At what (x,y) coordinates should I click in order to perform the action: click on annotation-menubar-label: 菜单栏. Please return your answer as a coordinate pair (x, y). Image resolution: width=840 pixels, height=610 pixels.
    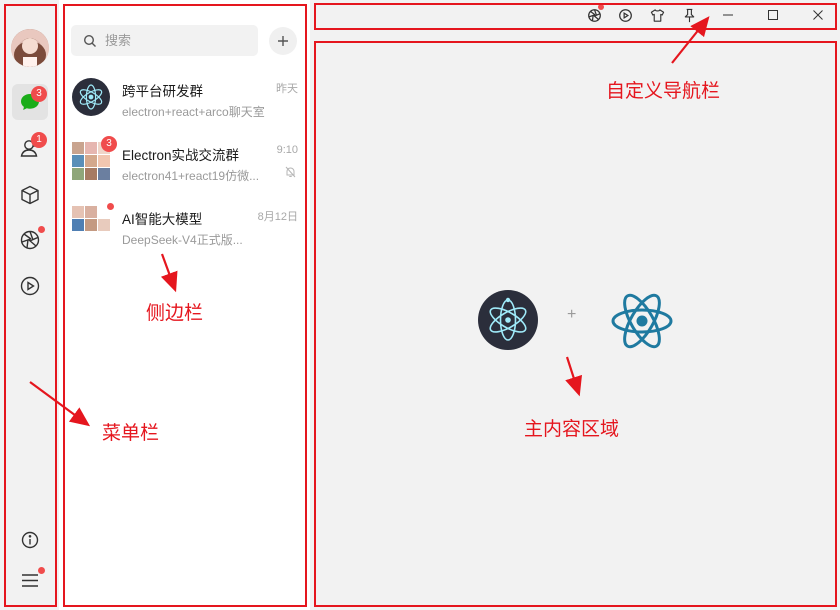
    Looking at the image, I should click on (131, 433).